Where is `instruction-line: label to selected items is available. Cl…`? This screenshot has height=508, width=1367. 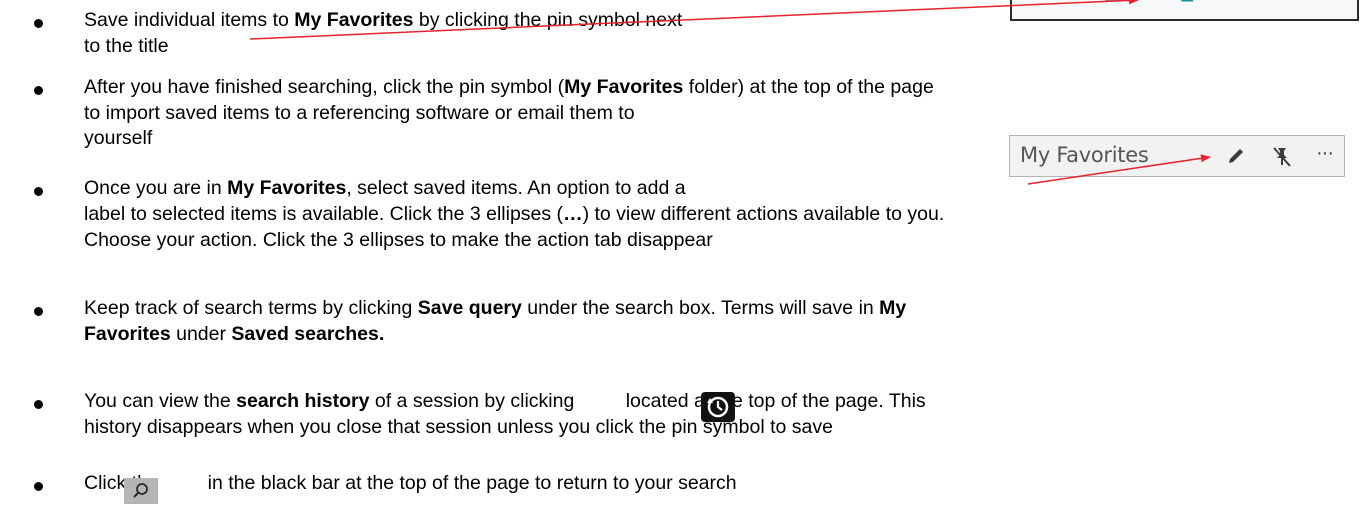 instruction-line: label to selected items is available. Cl… is located at coordinates (514, 214).